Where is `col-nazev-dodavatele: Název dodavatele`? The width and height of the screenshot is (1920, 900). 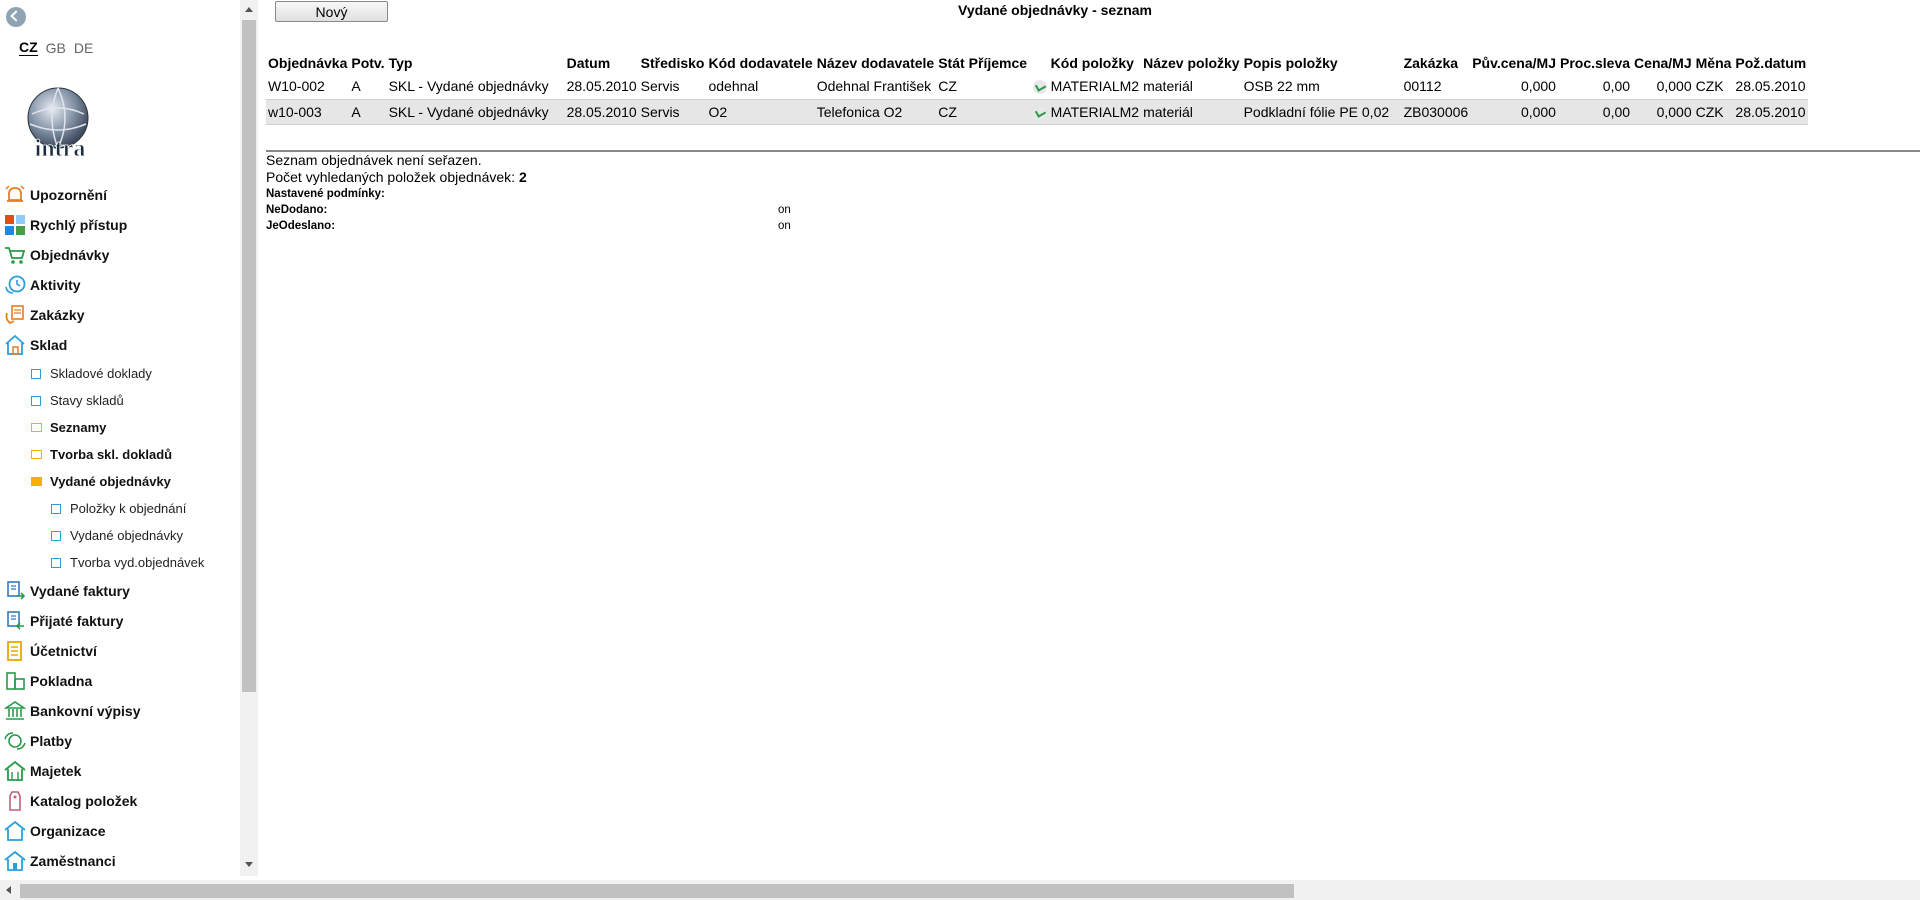 col-nazev-dodavatele: Název dodavatele is located at coordinates (876, 63).